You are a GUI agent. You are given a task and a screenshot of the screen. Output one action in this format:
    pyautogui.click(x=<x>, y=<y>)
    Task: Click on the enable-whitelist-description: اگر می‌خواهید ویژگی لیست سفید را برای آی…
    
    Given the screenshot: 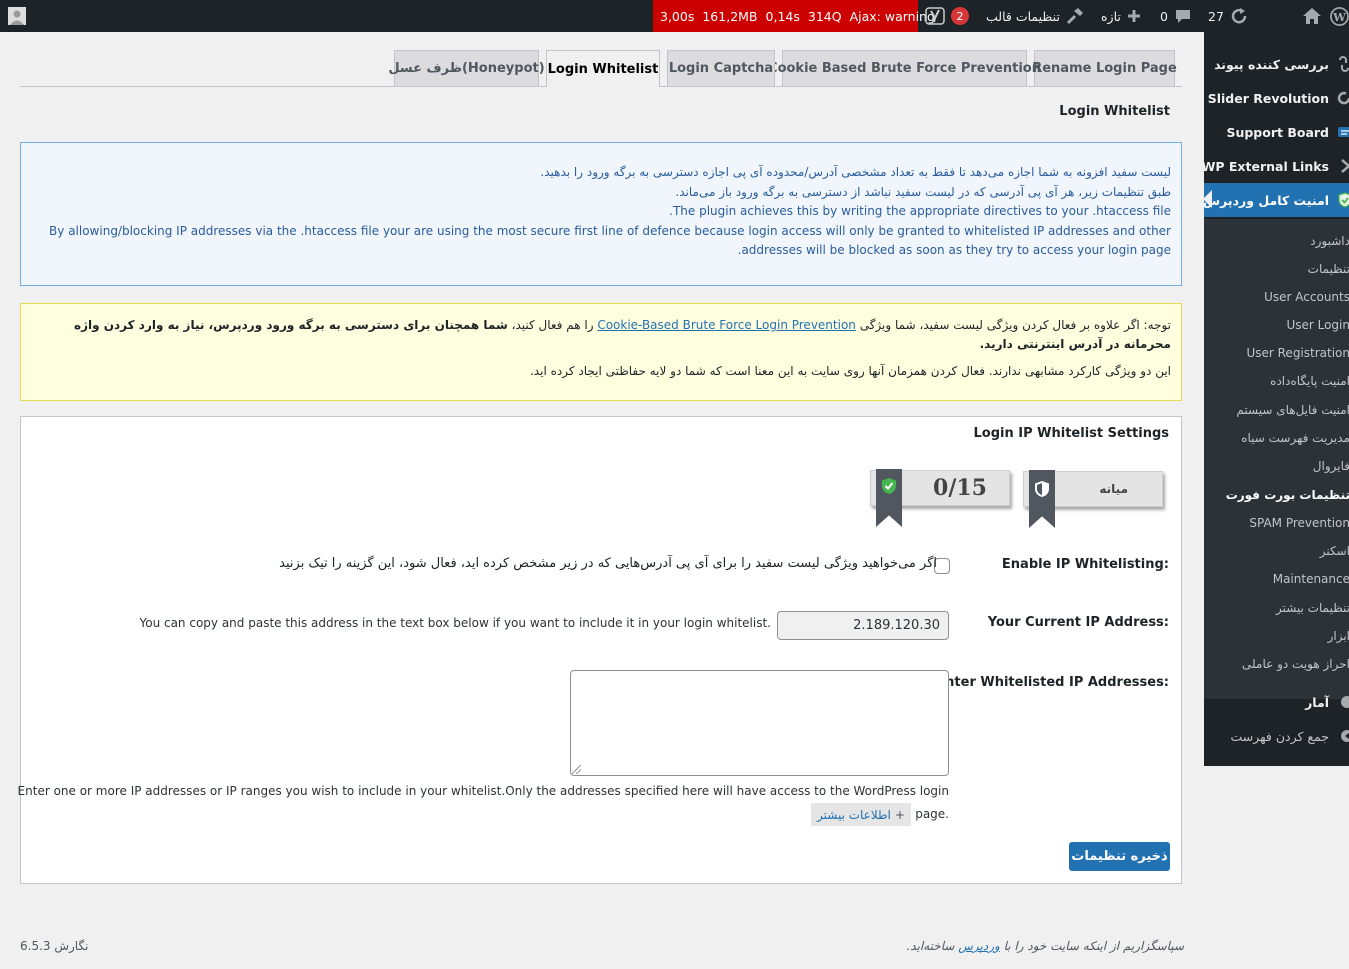 What is the action you would take?
    pyautogui.click(x=608, y=563)
    